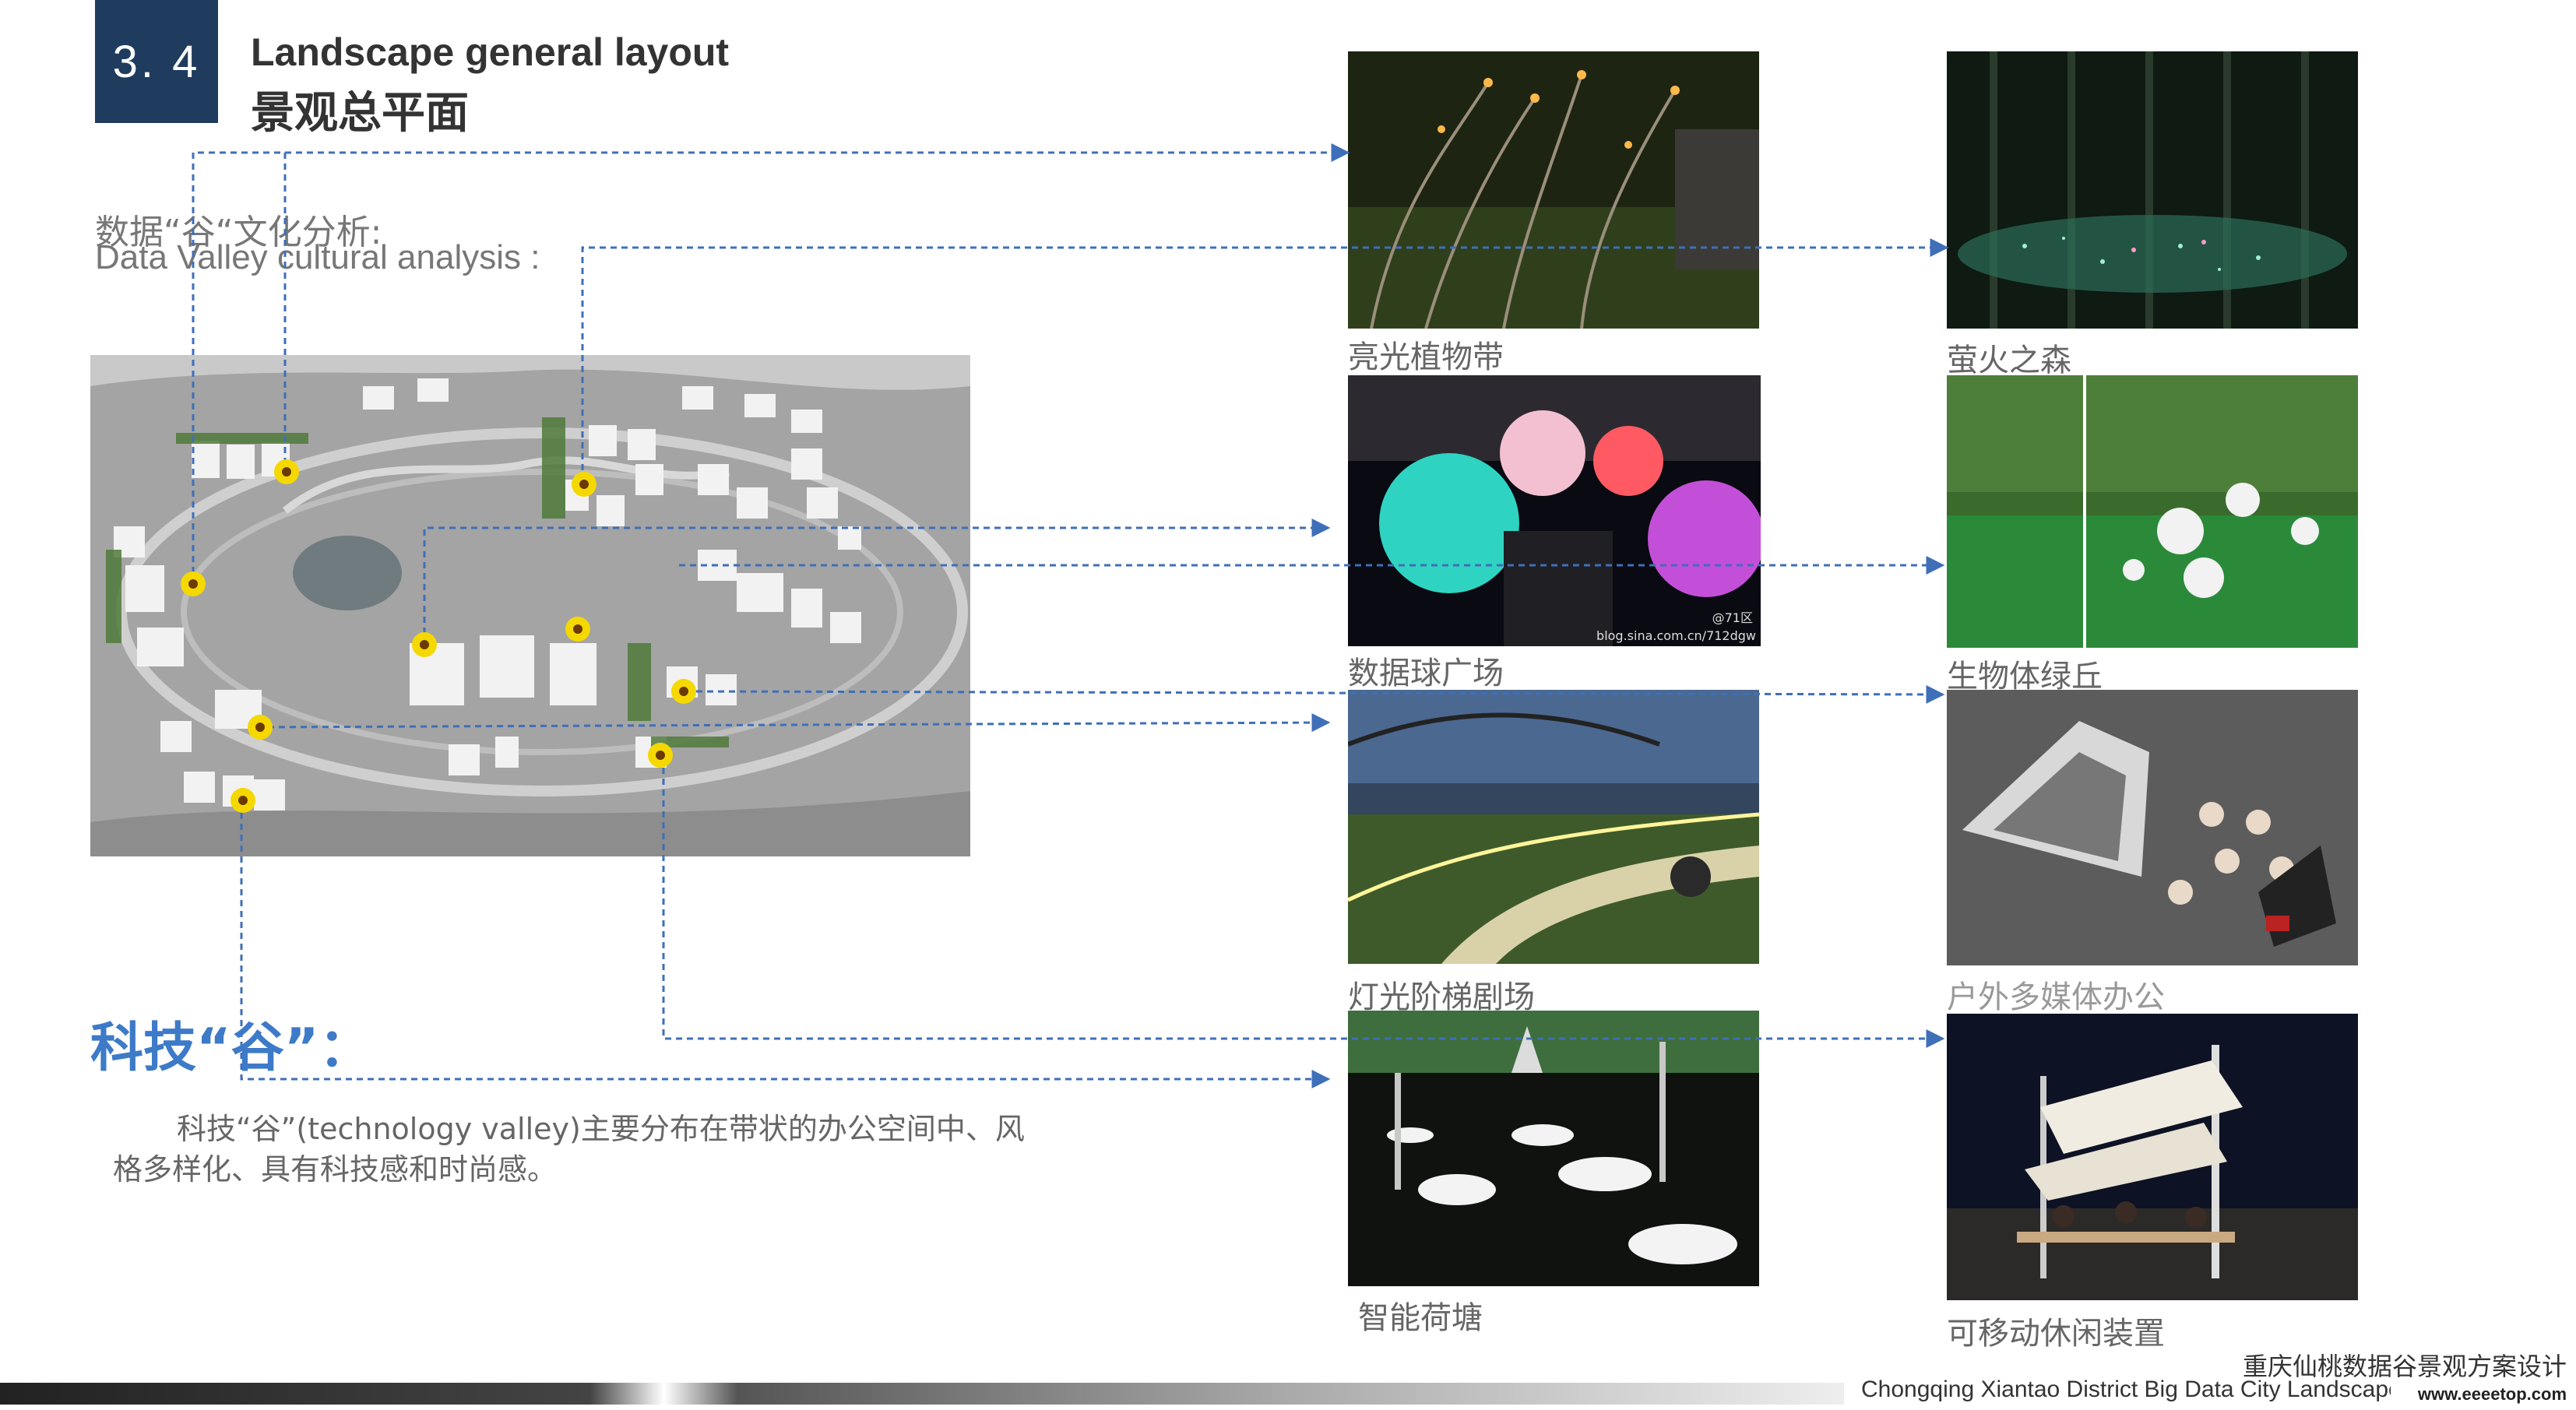 This screenshot has height=1410, width=2576. Describe the element at coordinates (1420, 1318) in the screenshot. I see `caption-smart-lotus-pond: 智能荷塘` at that location.